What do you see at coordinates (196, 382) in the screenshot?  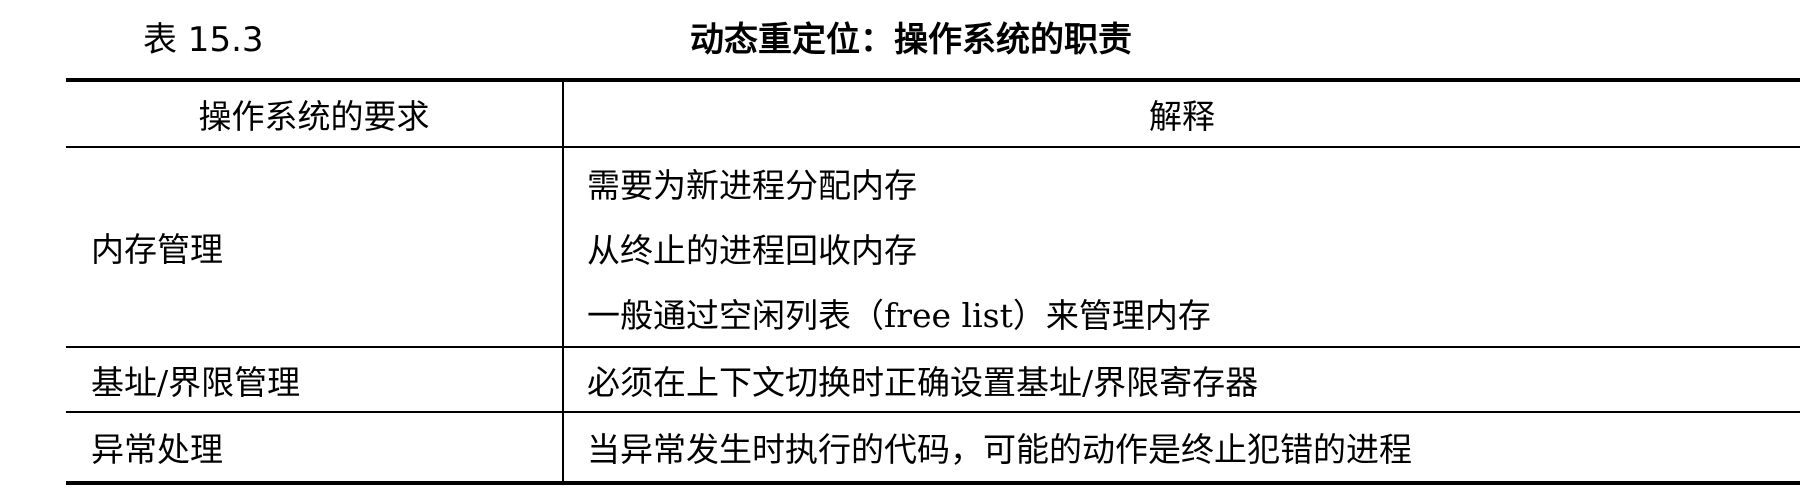 I see `row-requirement-base-bounds: 基址/界限管理` at bounding box center [196, 382].